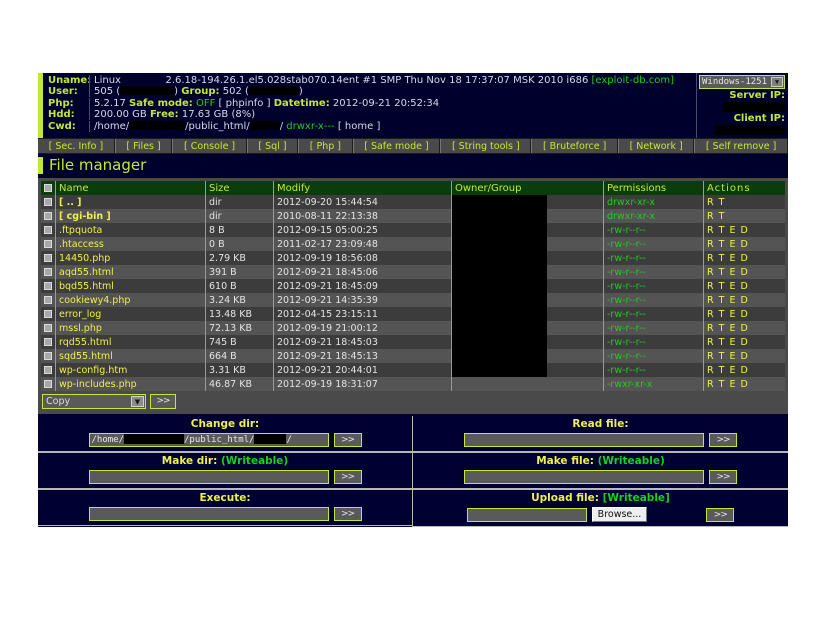 The width and height of the screenshot is (826, 620). What do you see at coordinates (130, 188) in the screenshot?
I see `column-header-name: Name` at bounding box center [130, 188].